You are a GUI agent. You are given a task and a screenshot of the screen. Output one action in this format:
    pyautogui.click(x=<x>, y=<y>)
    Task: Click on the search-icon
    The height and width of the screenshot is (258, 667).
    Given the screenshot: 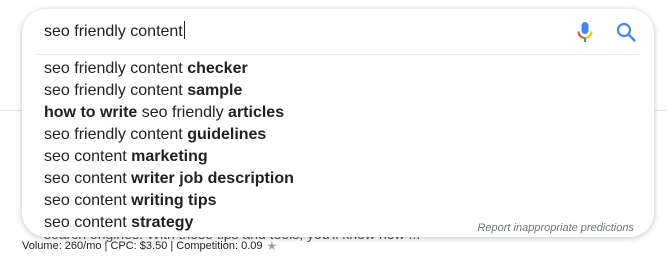 What is the action you would take?
    pyautogui.click(x=626, y=32)
    